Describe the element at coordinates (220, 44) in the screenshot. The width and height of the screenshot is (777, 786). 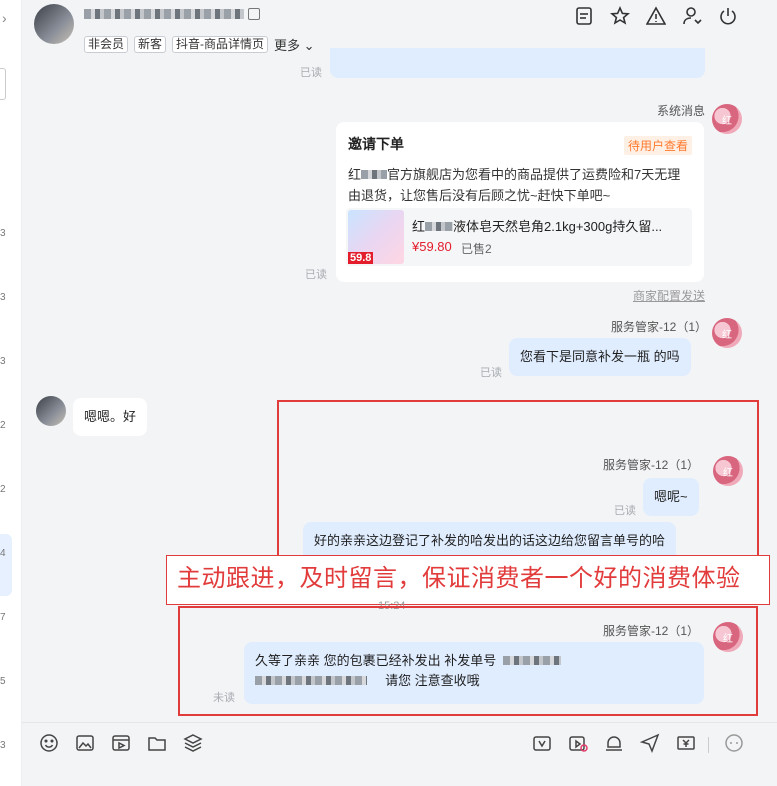
I see `tag-source: 抖音-商品详情页` at that location.